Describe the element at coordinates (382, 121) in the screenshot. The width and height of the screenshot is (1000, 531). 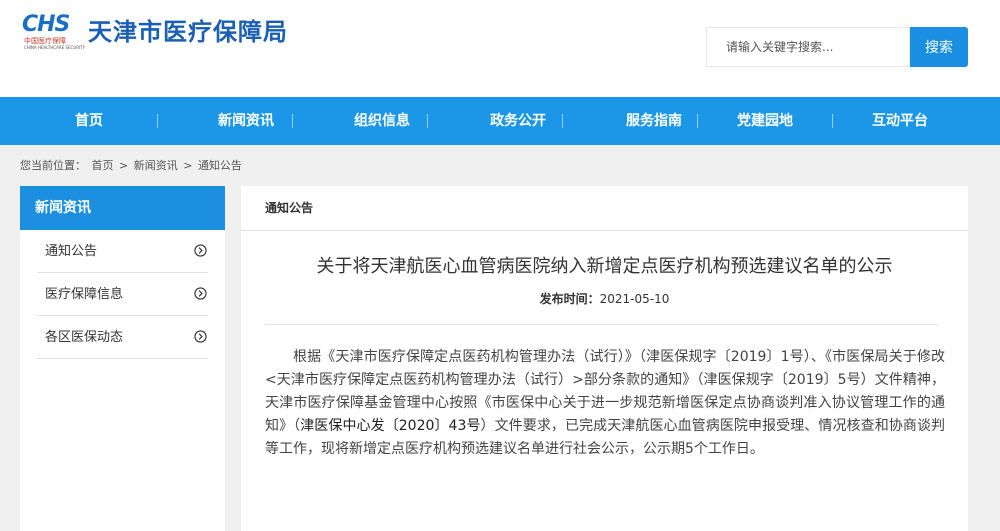
I see `nav-item-organization: 组织信息` at that location.